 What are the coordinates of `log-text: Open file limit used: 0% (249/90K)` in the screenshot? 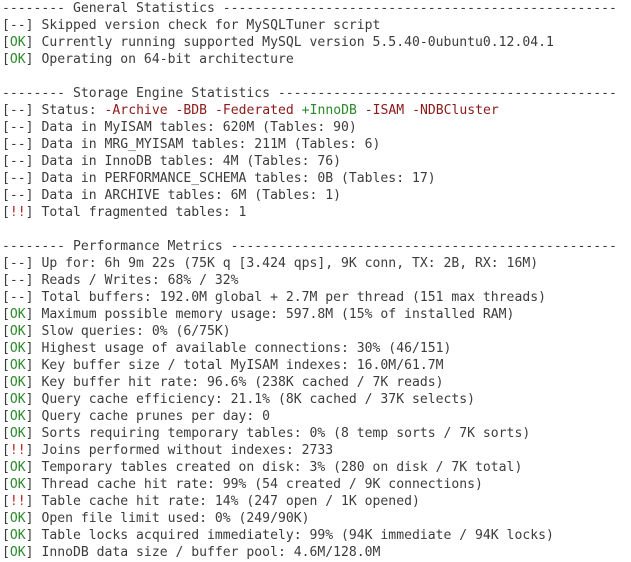 It's located at (175, 518).